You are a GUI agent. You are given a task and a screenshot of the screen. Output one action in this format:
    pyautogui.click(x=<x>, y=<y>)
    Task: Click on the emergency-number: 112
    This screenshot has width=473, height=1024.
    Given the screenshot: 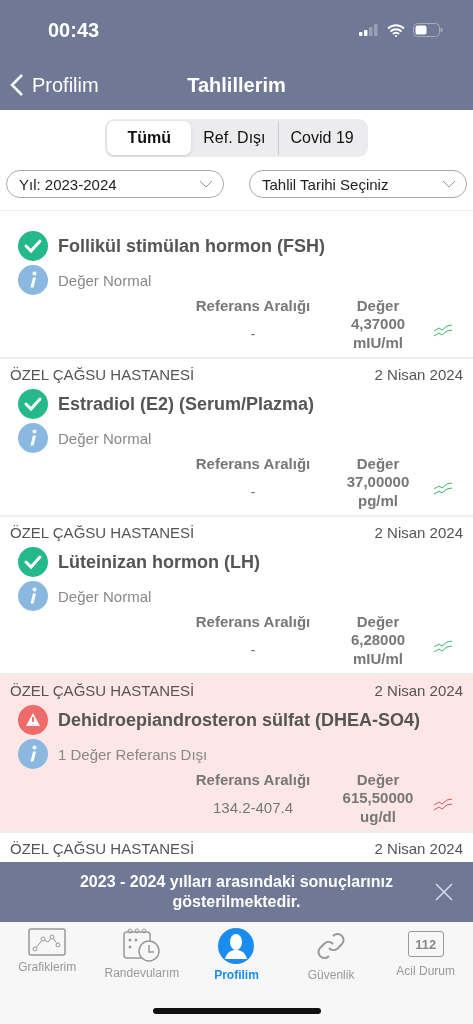 What is the action you would take?
    pyautogui.click(x=425, y=944)
    